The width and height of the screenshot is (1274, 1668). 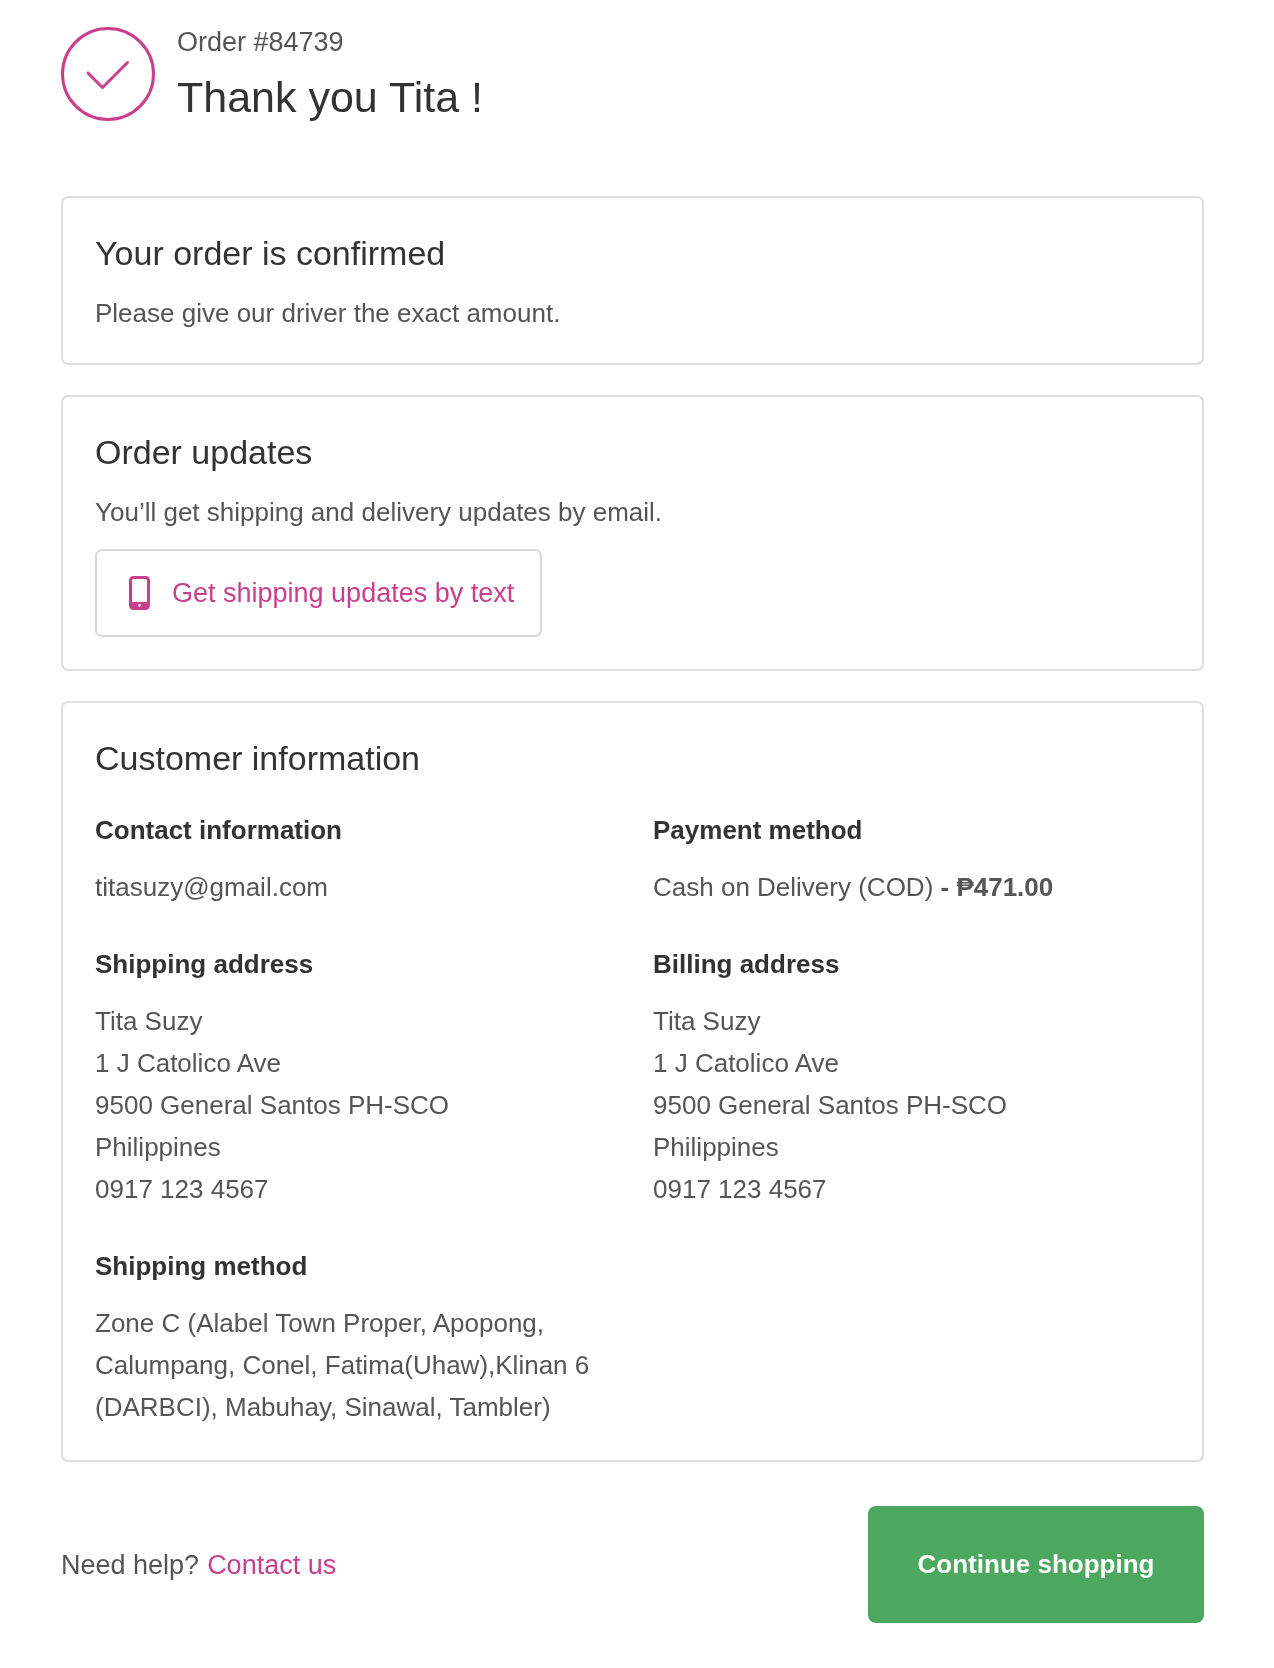 What do you see at coordinates (746, 964) in the screenshot?
I see `section-heading: Billing address` at bounding box center [746, 964].